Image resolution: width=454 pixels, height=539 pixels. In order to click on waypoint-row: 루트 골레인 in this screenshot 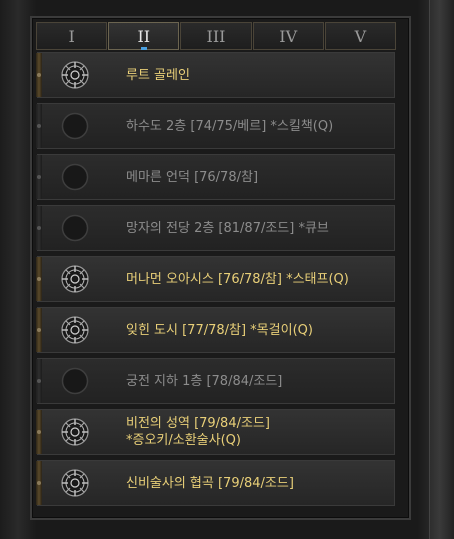, I will do `click(215, 75)`.